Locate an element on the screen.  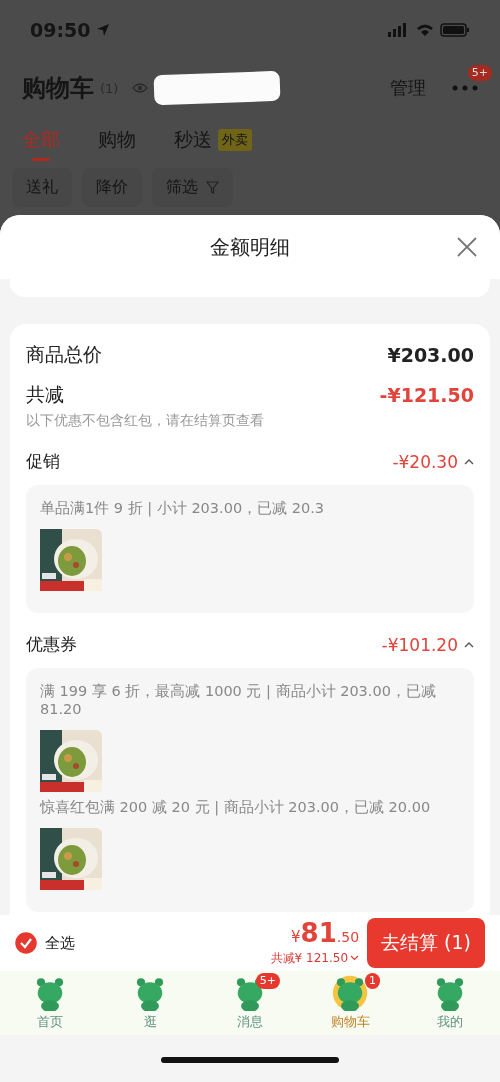
section-toggle: -¥101.20 is located at coordinates (427, 644).